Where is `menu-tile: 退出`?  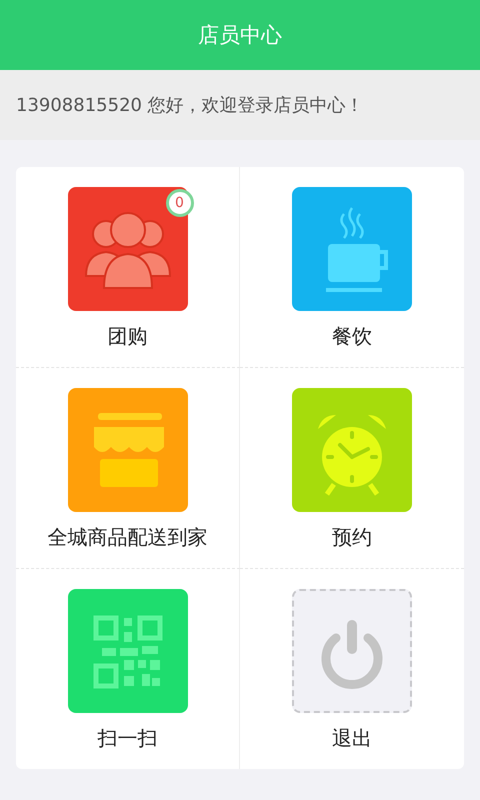 menu-tile: 退出 is located at coordinates (352, 669).